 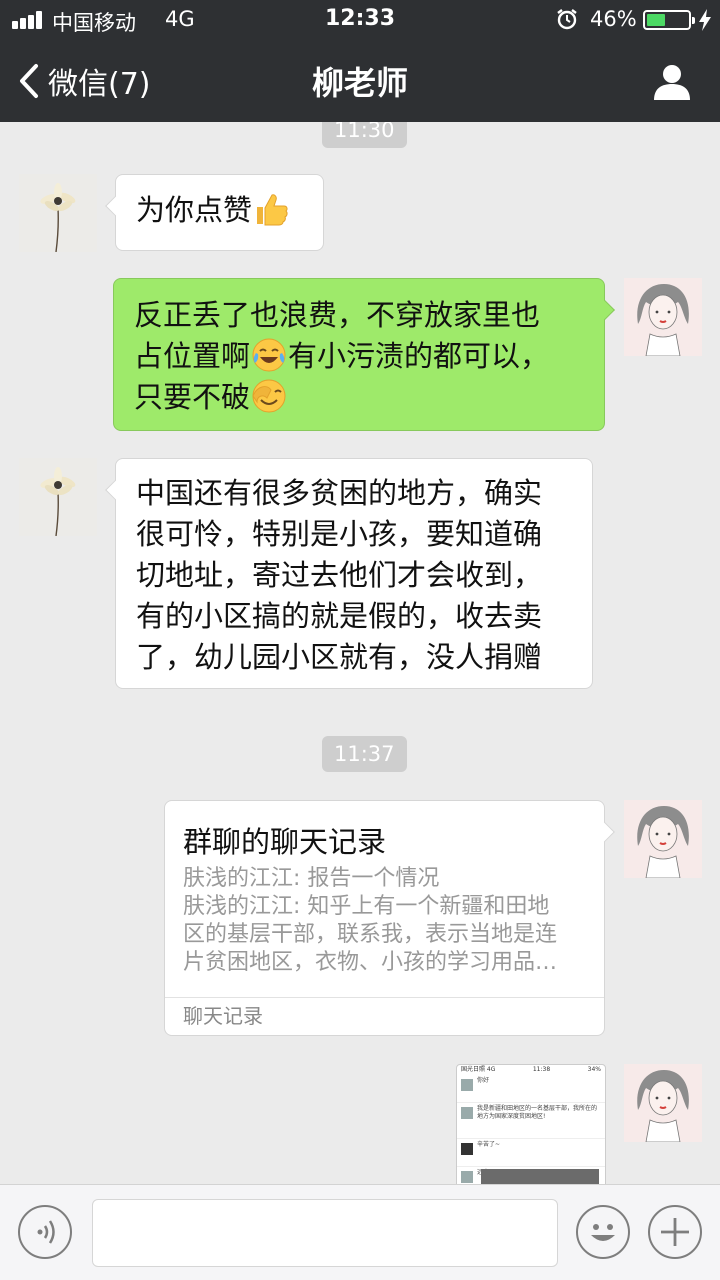 I want to click on tears-of-joy-icon, so click(x=269, y=355).